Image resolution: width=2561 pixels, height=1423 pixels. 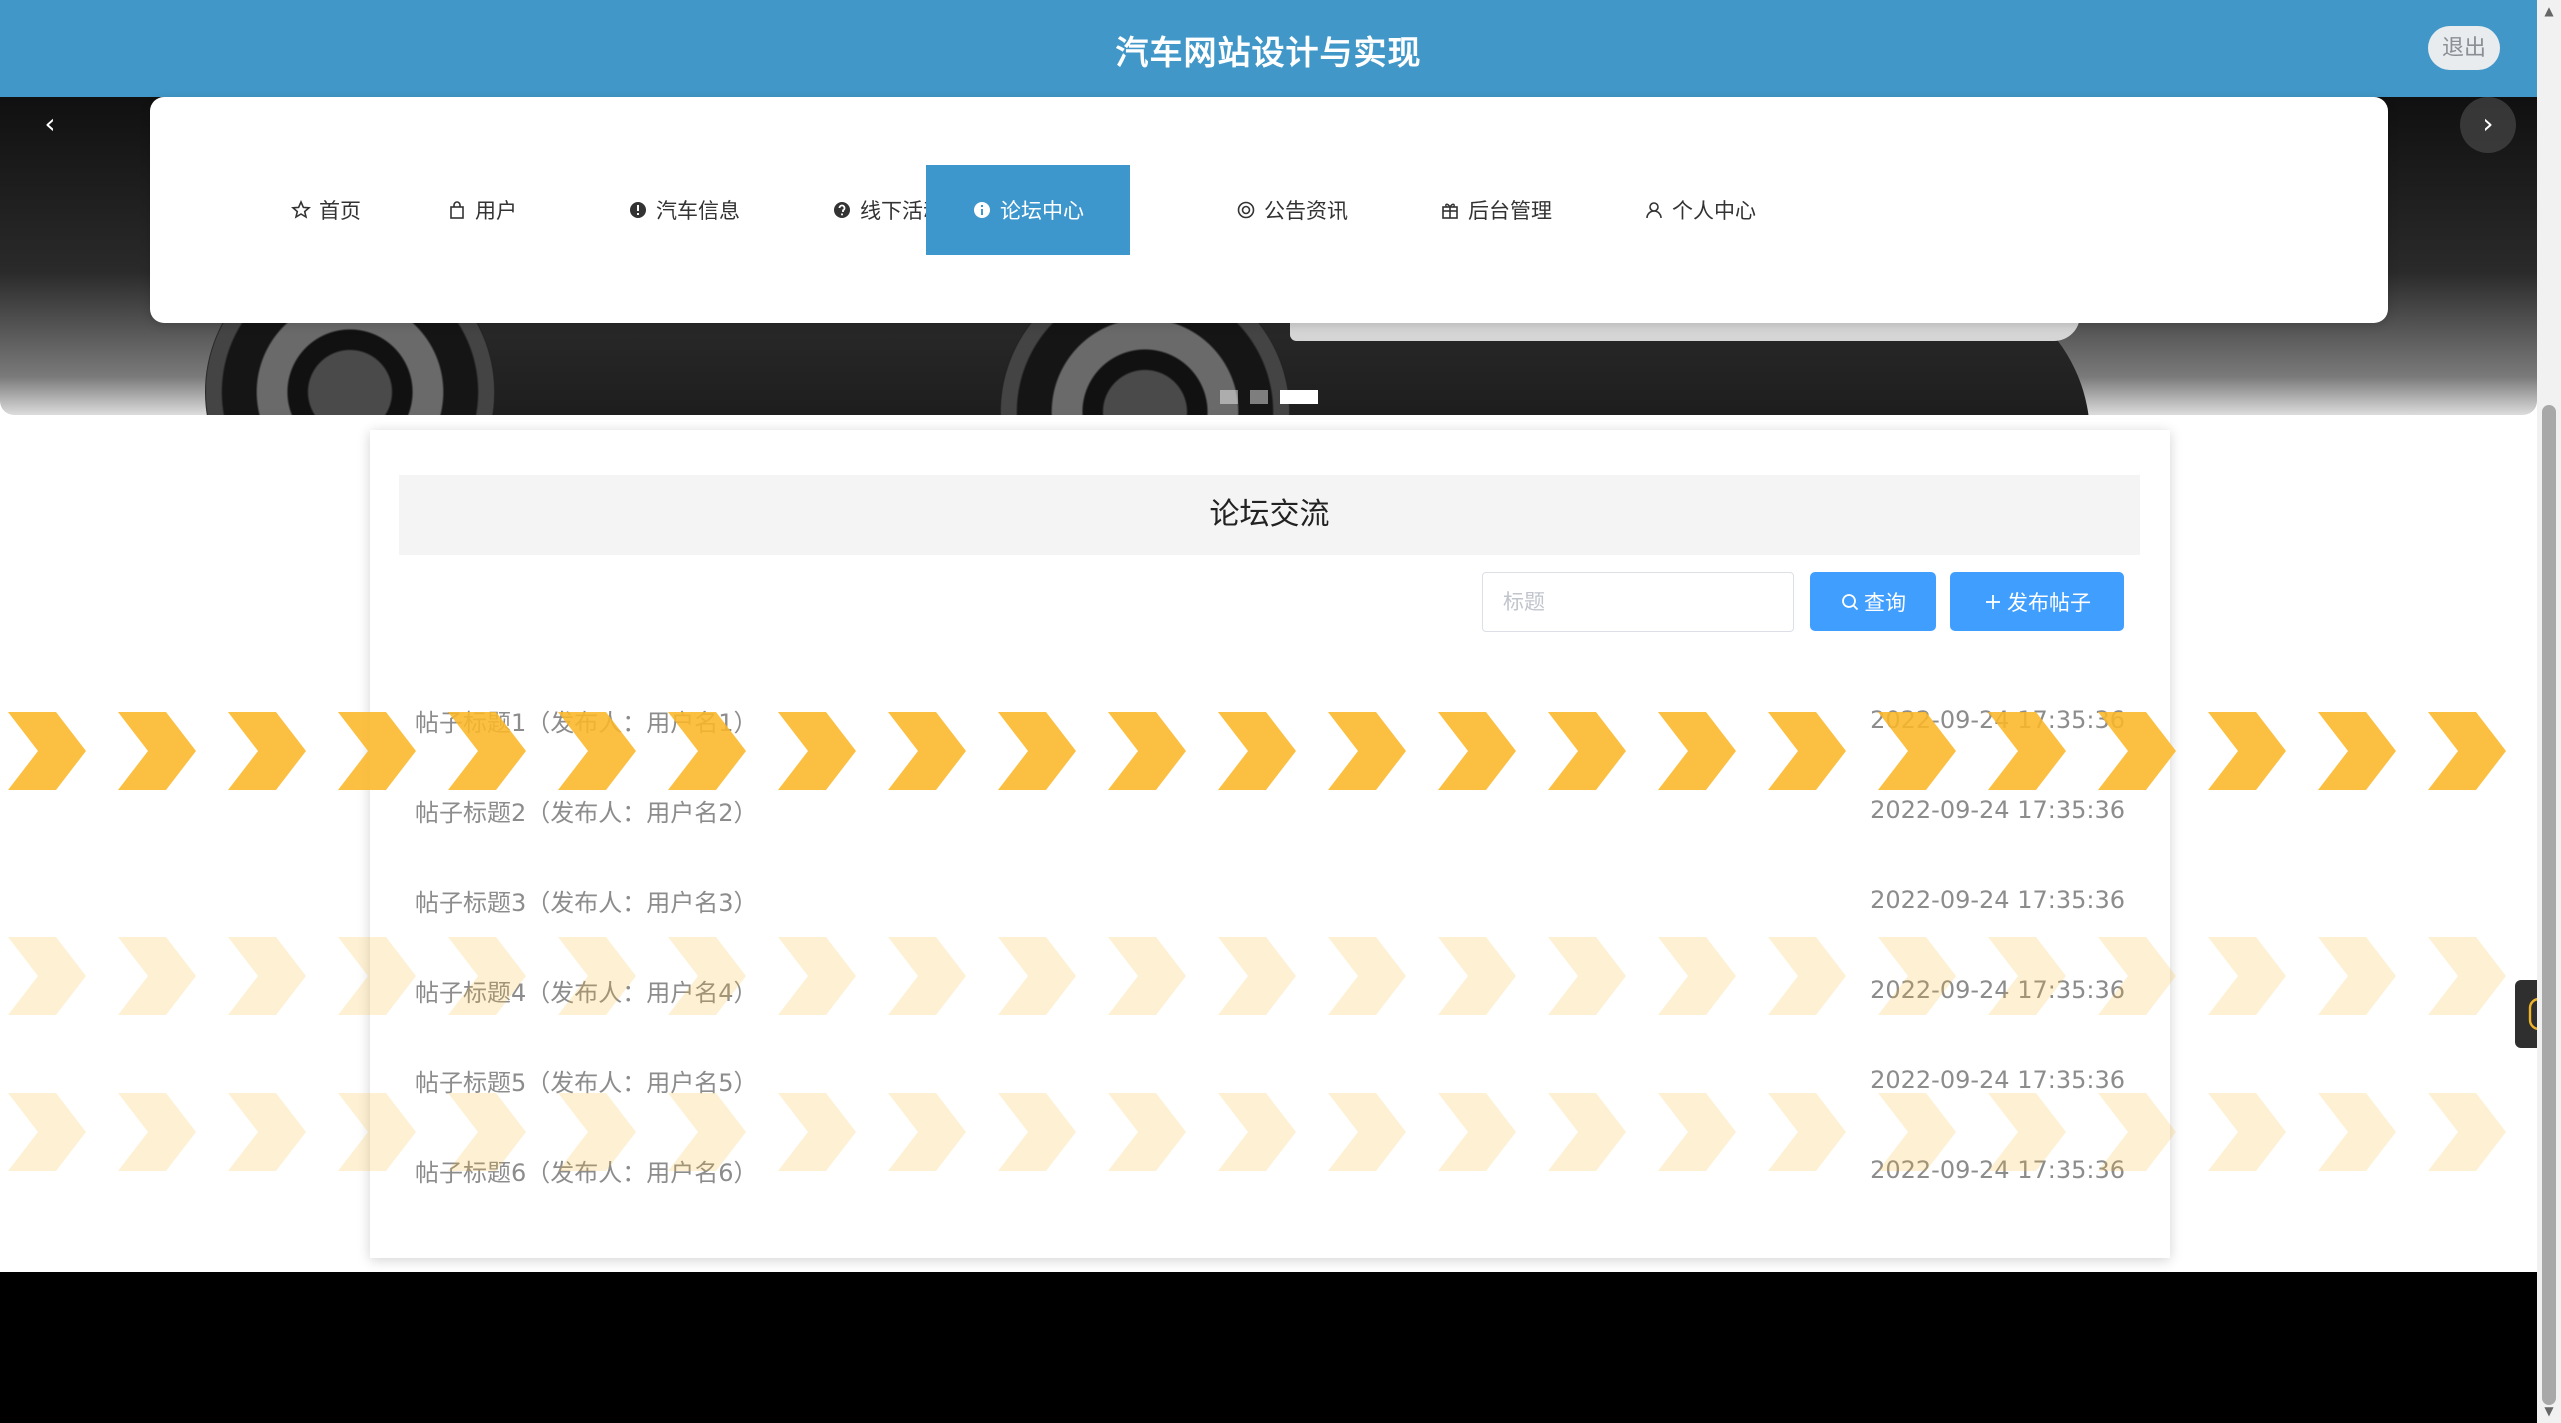 I want to click on query-label: 查询, so click(x=1885, y=603).